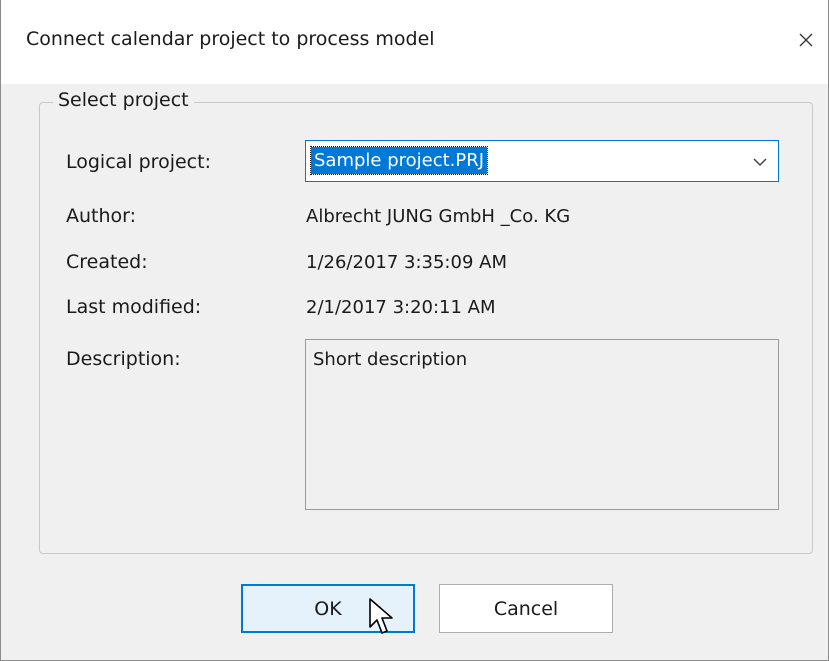 The width and height of the screenshot is (829, 661). Describe the element at coordinates (438, 216) in the screenshot. I see `author-value: Albrecht JUNG GmbH _Co. KG` at that location.